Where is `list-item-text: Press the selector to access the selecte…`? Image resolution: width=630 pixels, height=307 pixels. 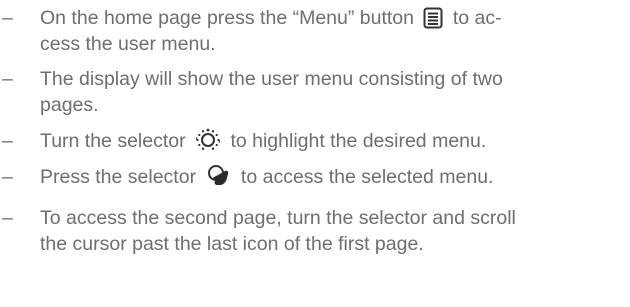 list-item-text: Press the selector to access the selecte… is located at coordinates (335, 177).